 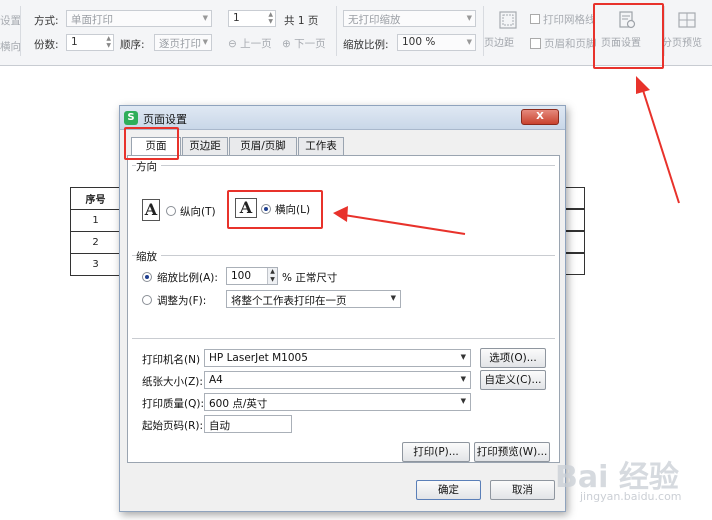 What do you see at coordinates (631, 496) in the screenshot?
I see `watermark-url: jingyan.baidu.com` at bounding box center [631, 496].